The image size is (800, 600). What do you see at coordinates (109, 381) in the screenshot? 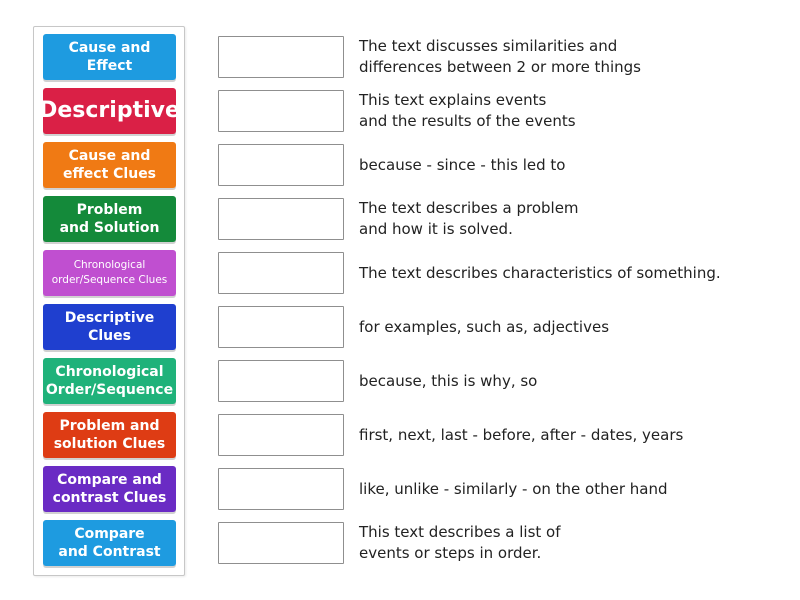
I see `answer-tile: Chronological Order/Sequence` at bounding box center [109, 381].